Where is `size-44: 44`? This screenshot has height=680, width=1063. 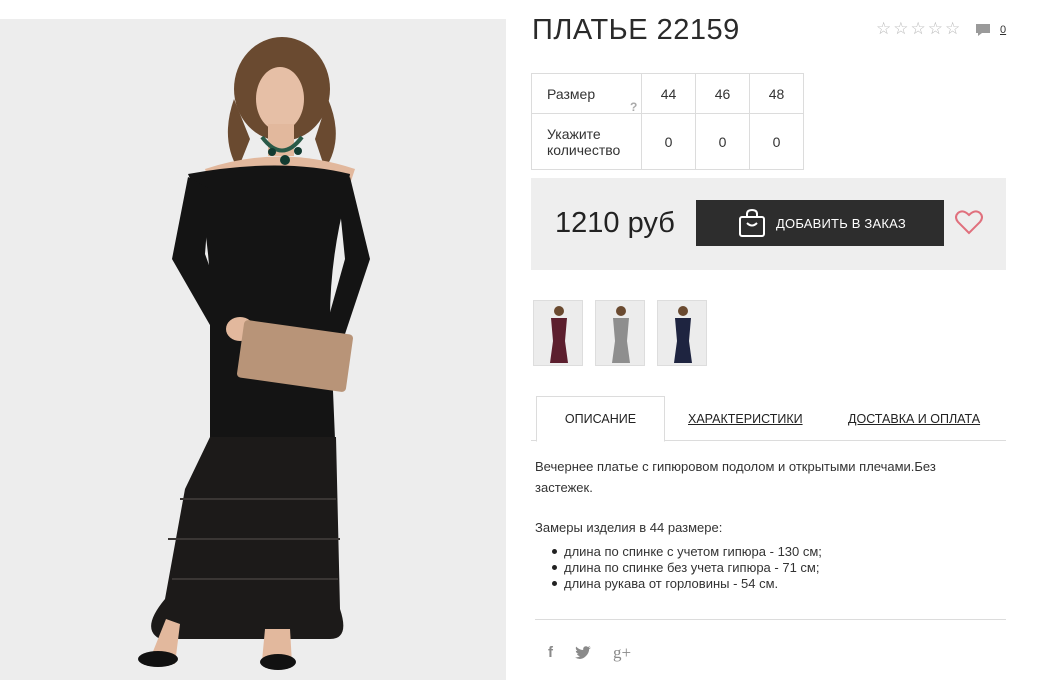 size-44: 44 is located at coordinates (668, 93).